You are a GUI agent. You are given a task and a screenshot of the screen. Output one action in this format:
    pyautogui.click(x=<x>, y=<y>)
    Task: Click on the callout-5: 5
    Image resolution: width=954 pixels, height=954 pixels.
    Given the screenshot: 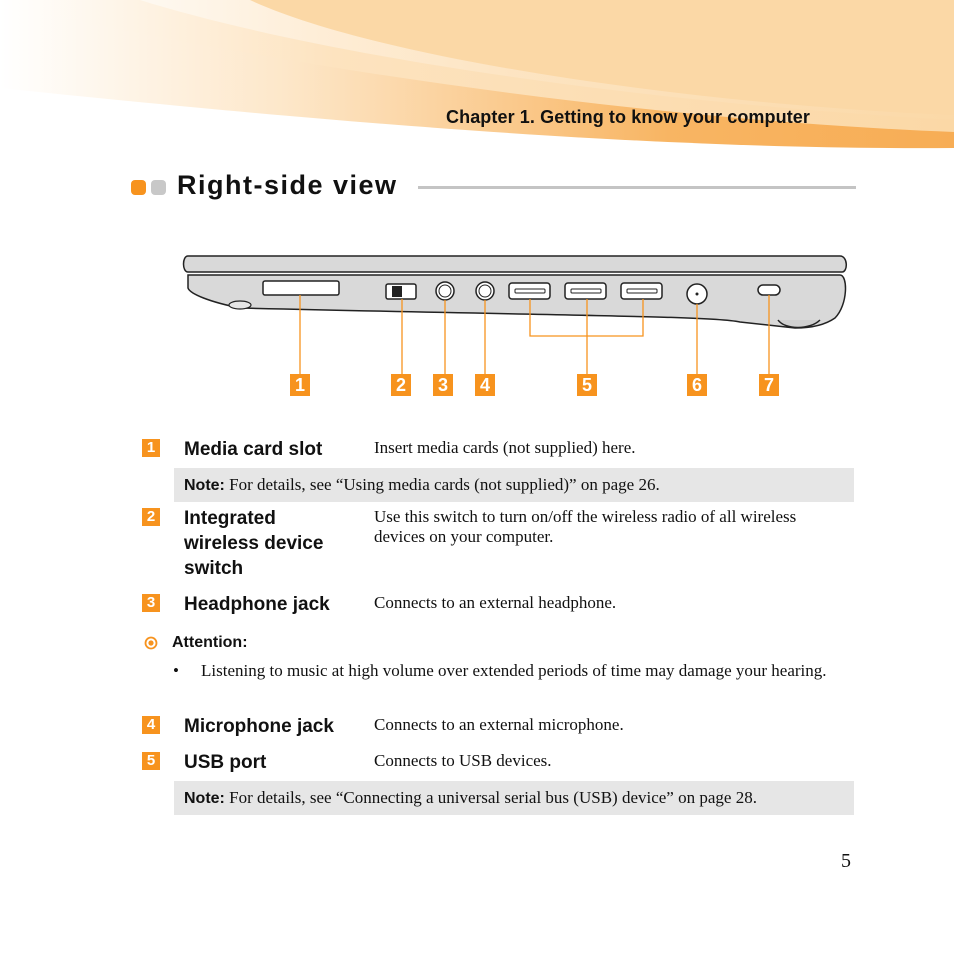 What is the action you would take?
    pyautogui.click(x=587, y=385)
    